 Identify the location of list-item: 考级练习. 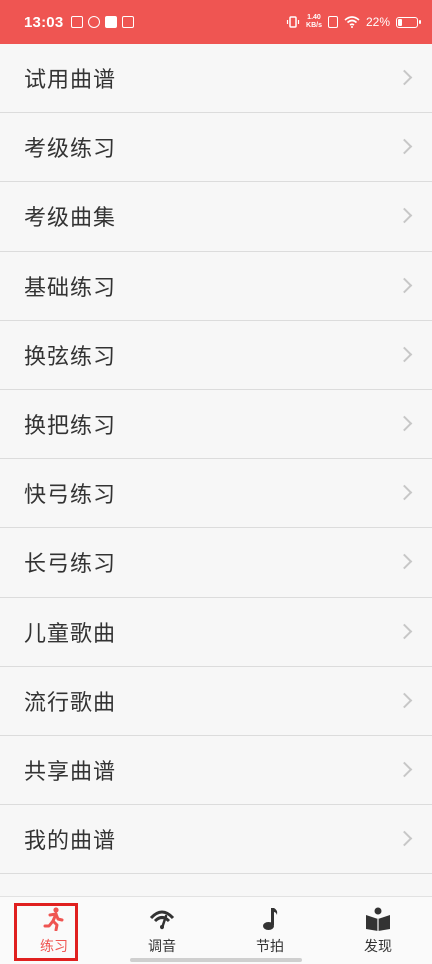
(216, 148).